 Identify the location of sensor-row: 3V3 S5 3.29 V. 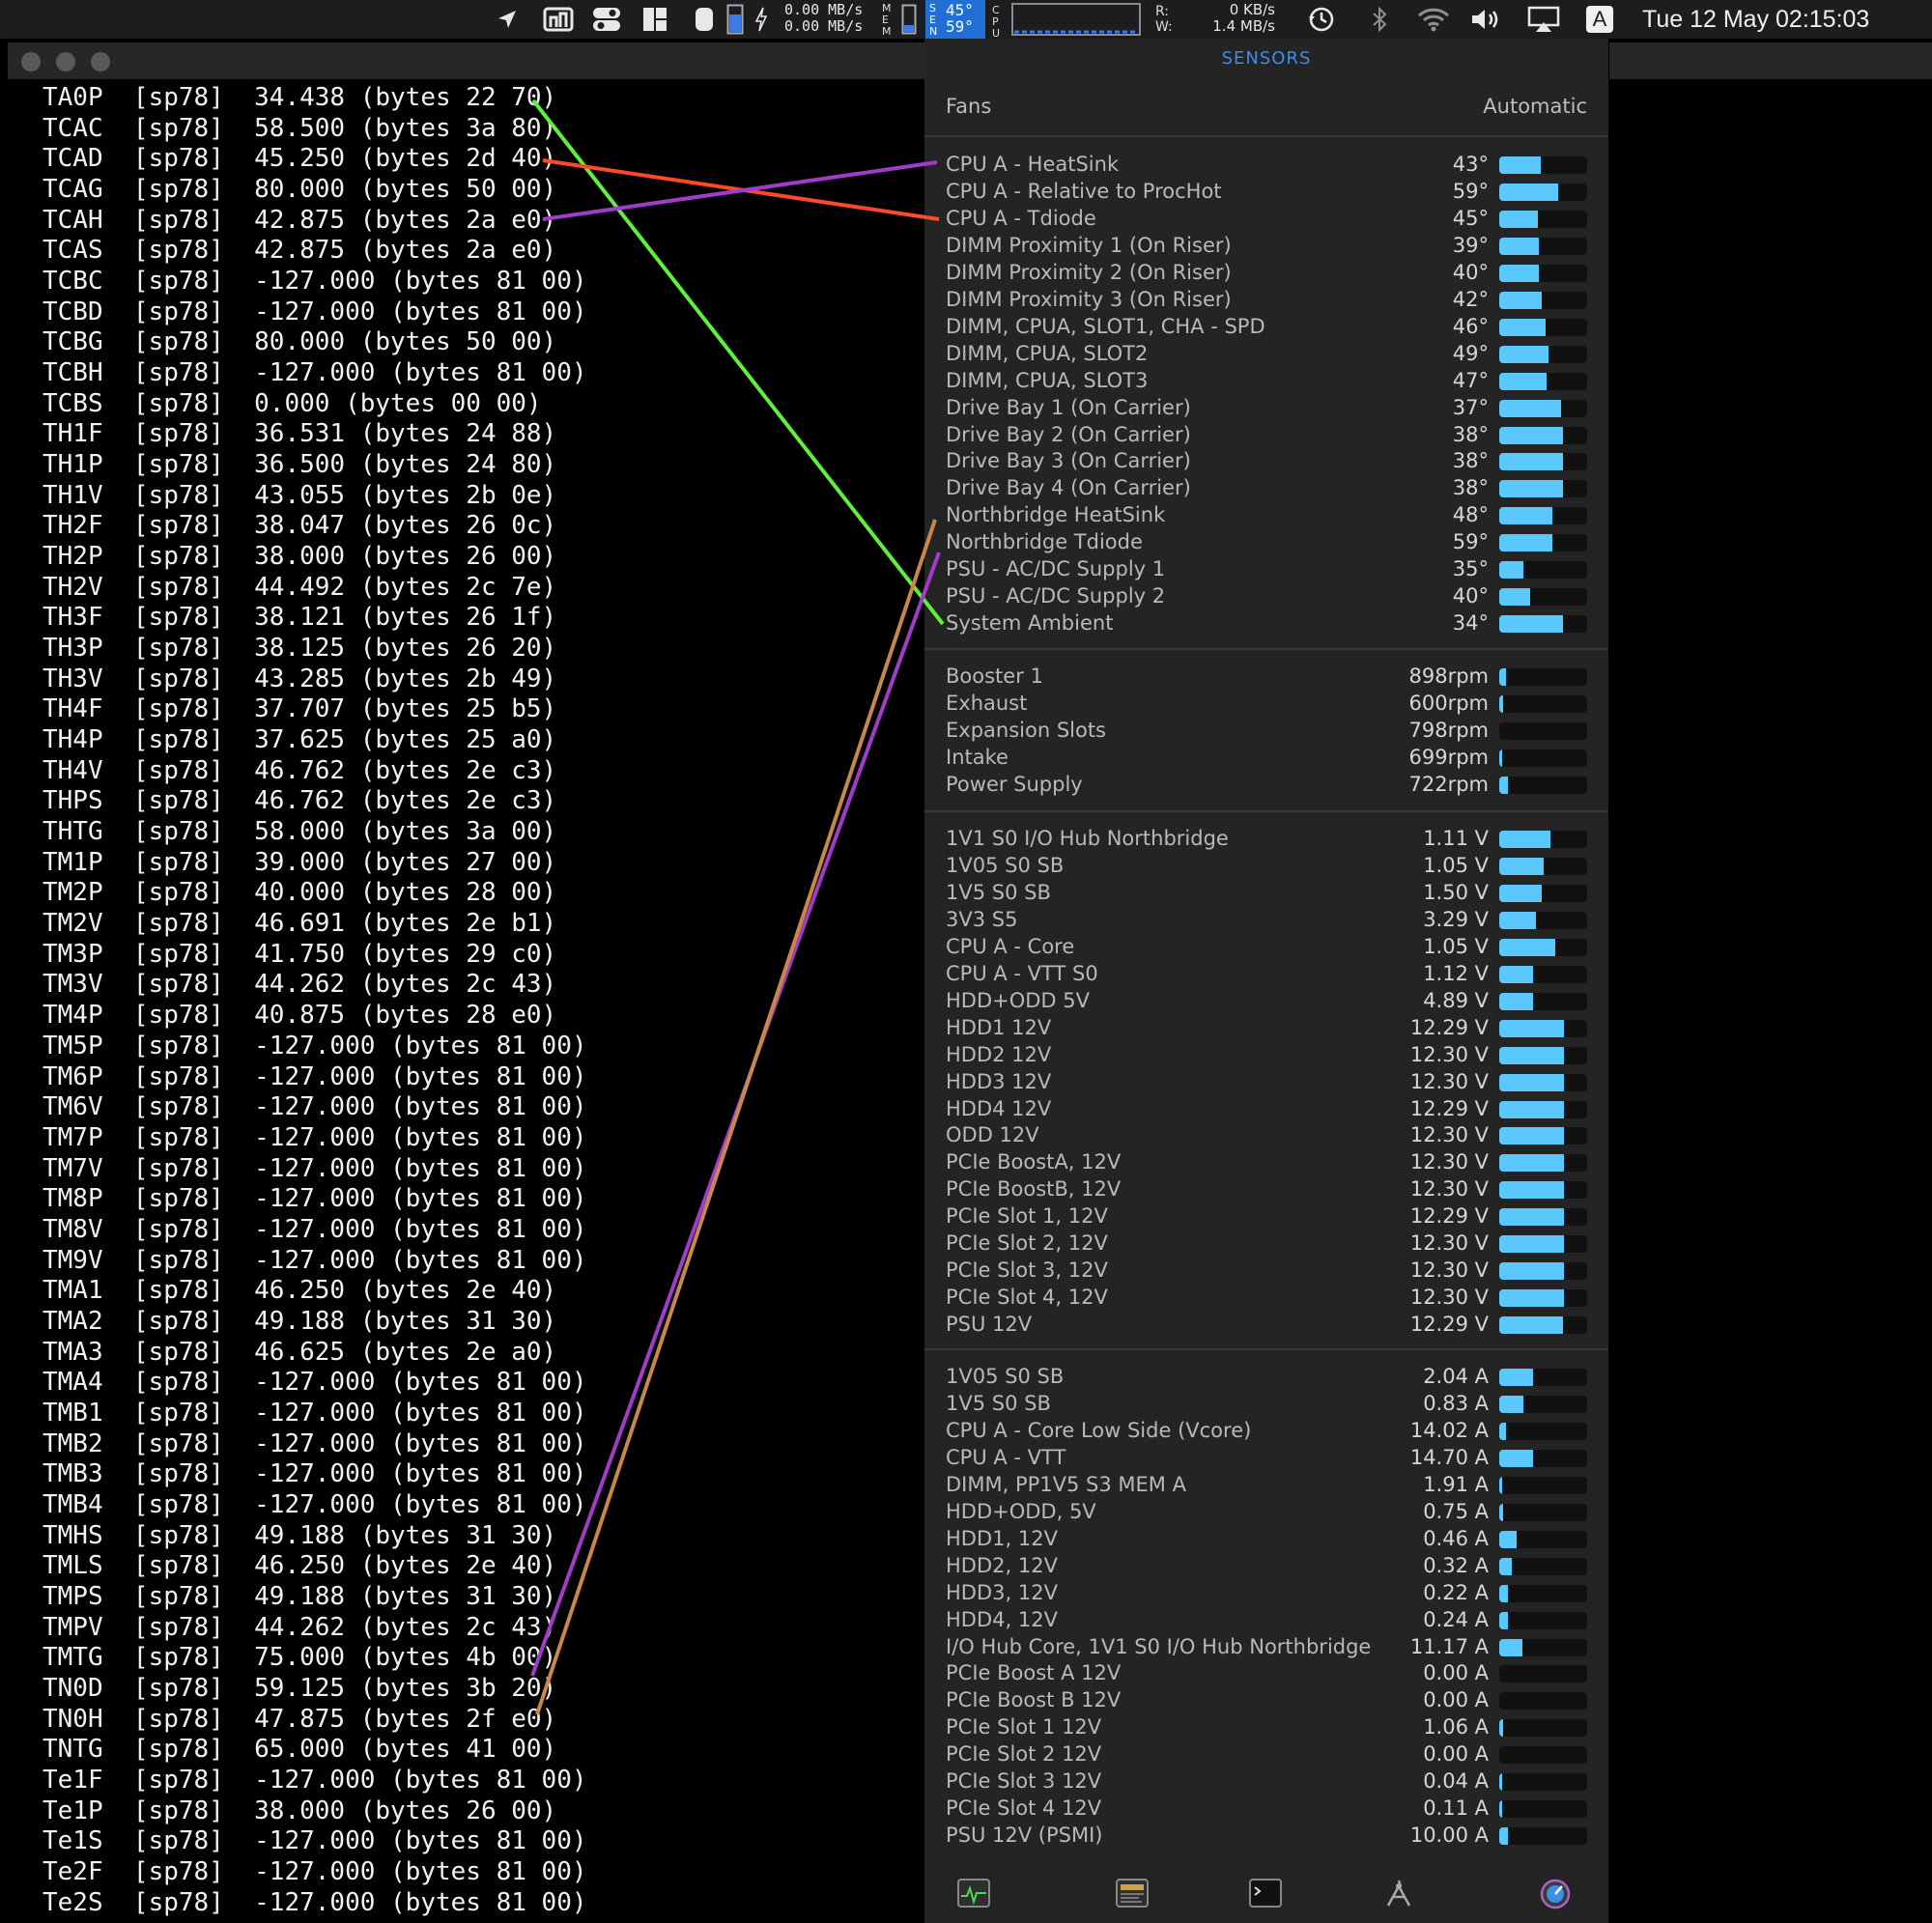
(1266, 920).